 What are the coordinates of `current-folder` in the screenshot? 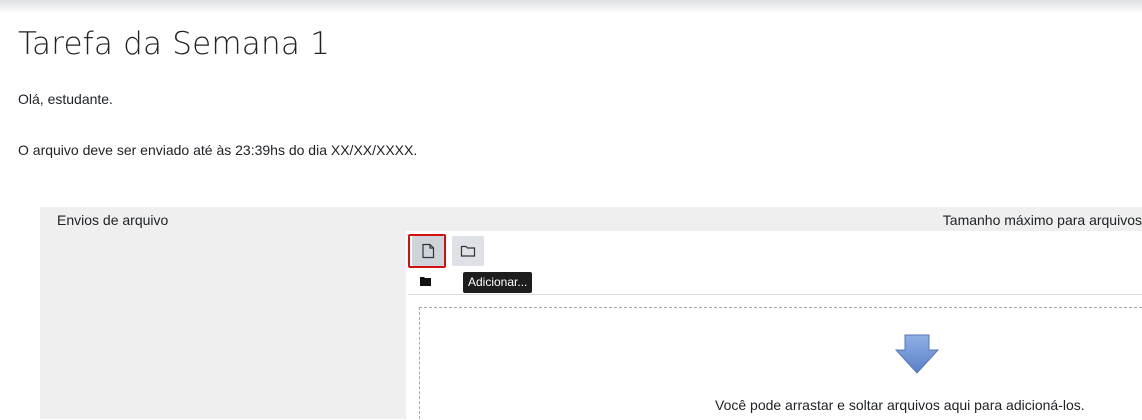 It's located at (425, 282).